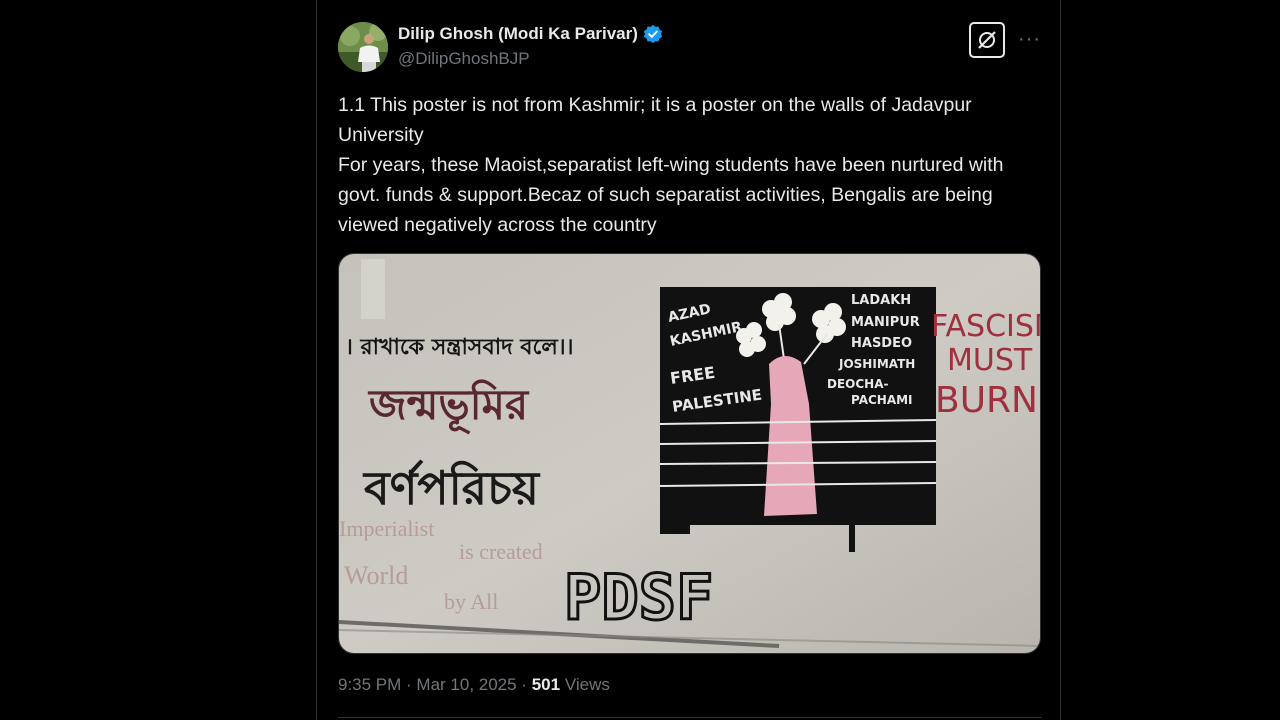 The image size is (1280, 720). What do you see at coordinates (316, 360) in the screenshot?
I see `left-column-border` at bounding box center [316, 360].